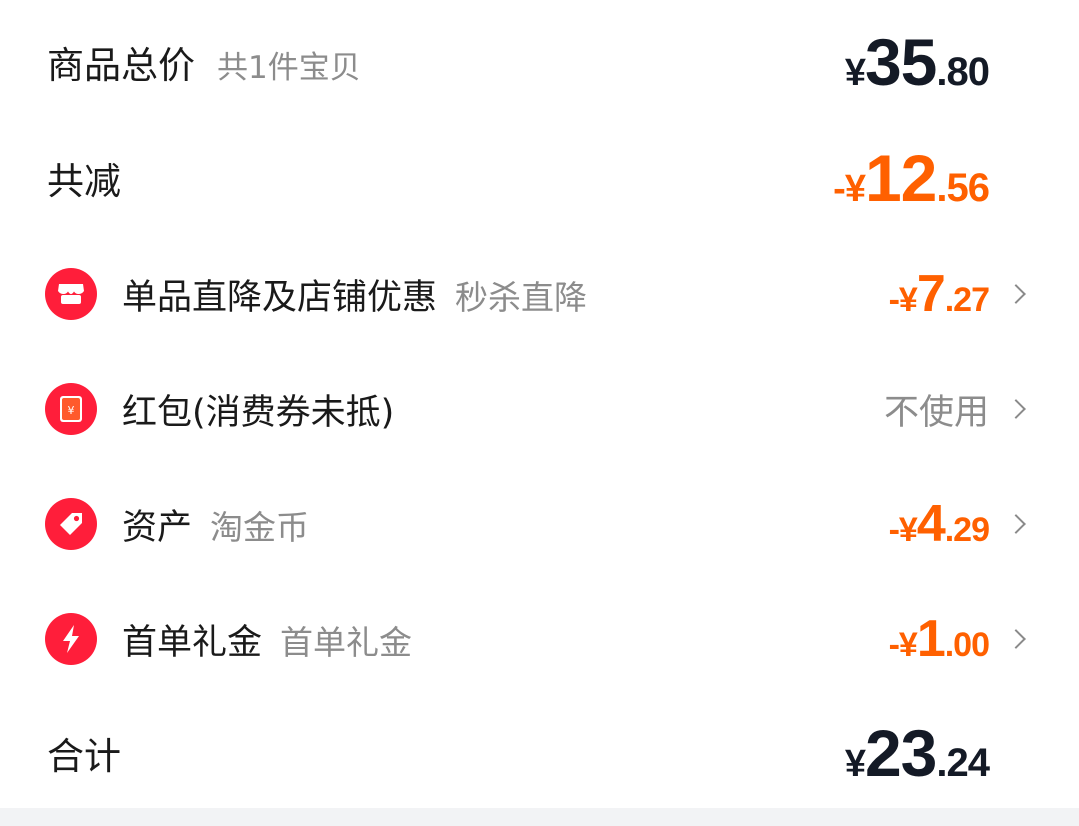 The width and height of the screenshot is (1079, 826). Describe the element at coordinates (539, 178) in the screenshot. I see `total-reduction-row: 共减 -¥ 12.56` at that location.